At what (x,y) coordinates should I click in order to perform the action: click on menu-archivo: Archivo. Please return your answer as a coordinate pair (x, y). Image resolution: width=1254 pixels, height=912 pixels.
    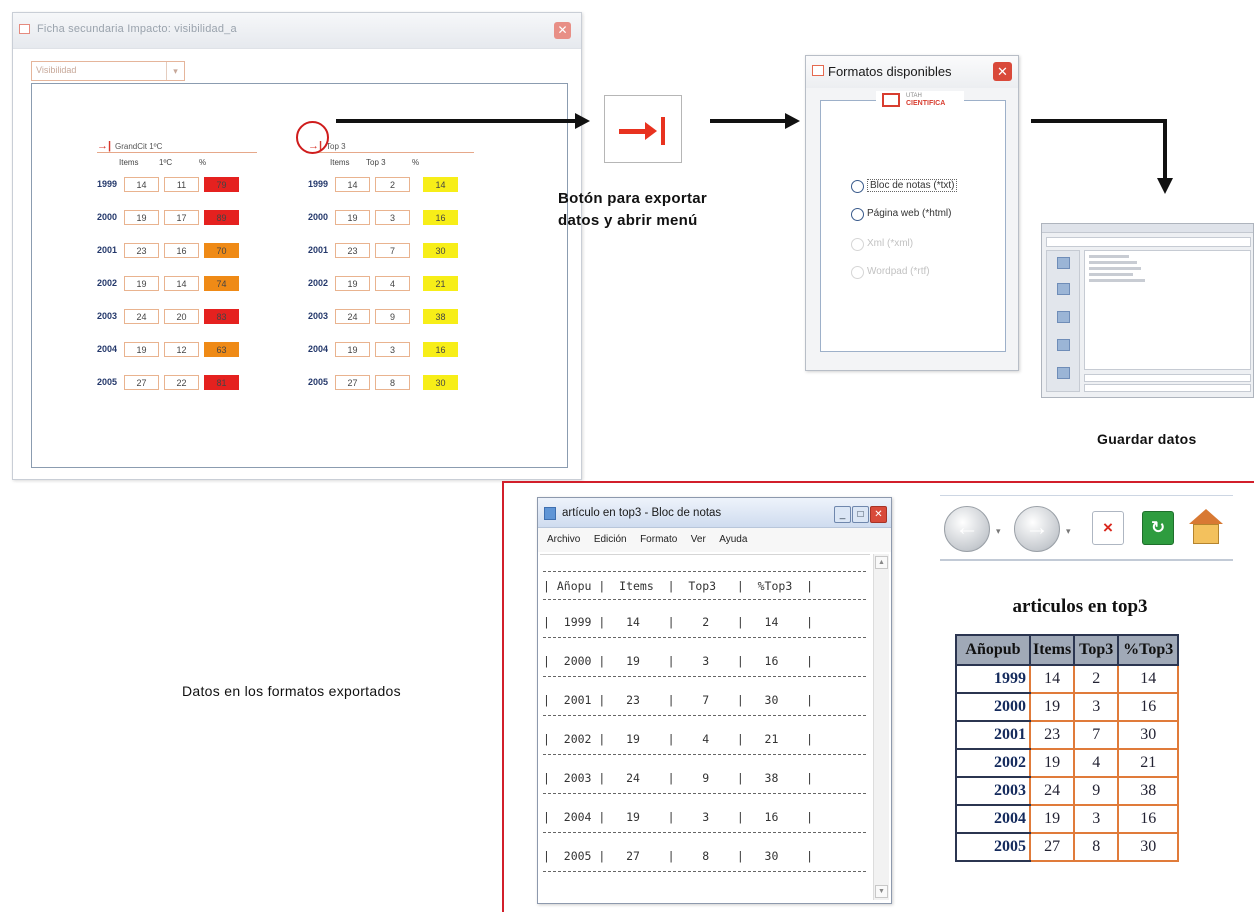
    Looking at the image, I should click on (563, 539).